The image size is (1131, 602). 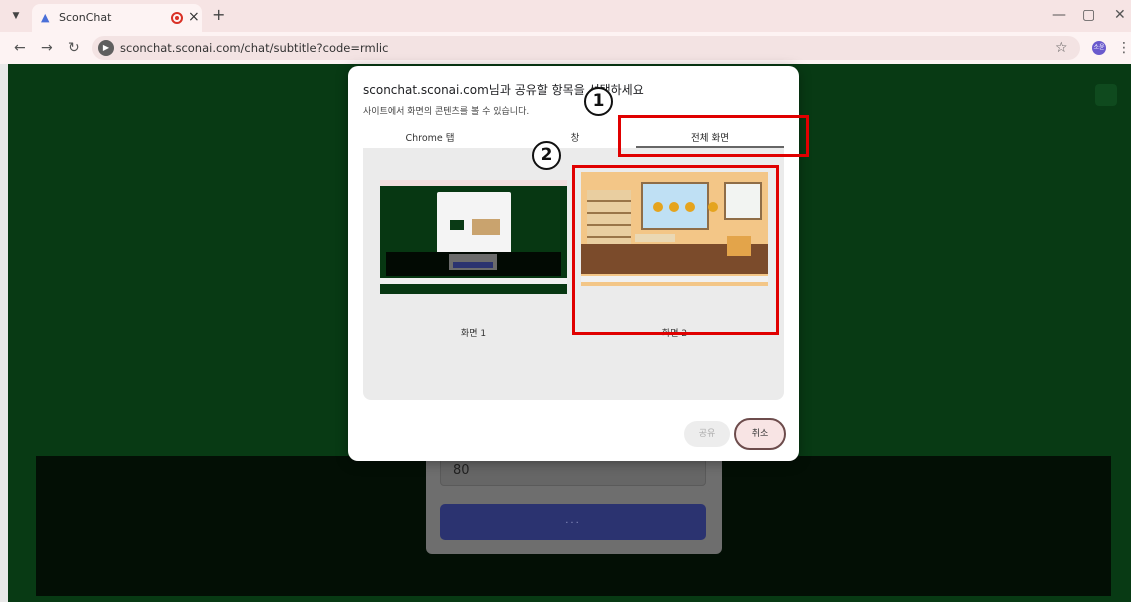 What do you see at coordinates (713, 136) in the screenshot?
I see `annotation-box-entire-screen` at bounding box center [713, 136].